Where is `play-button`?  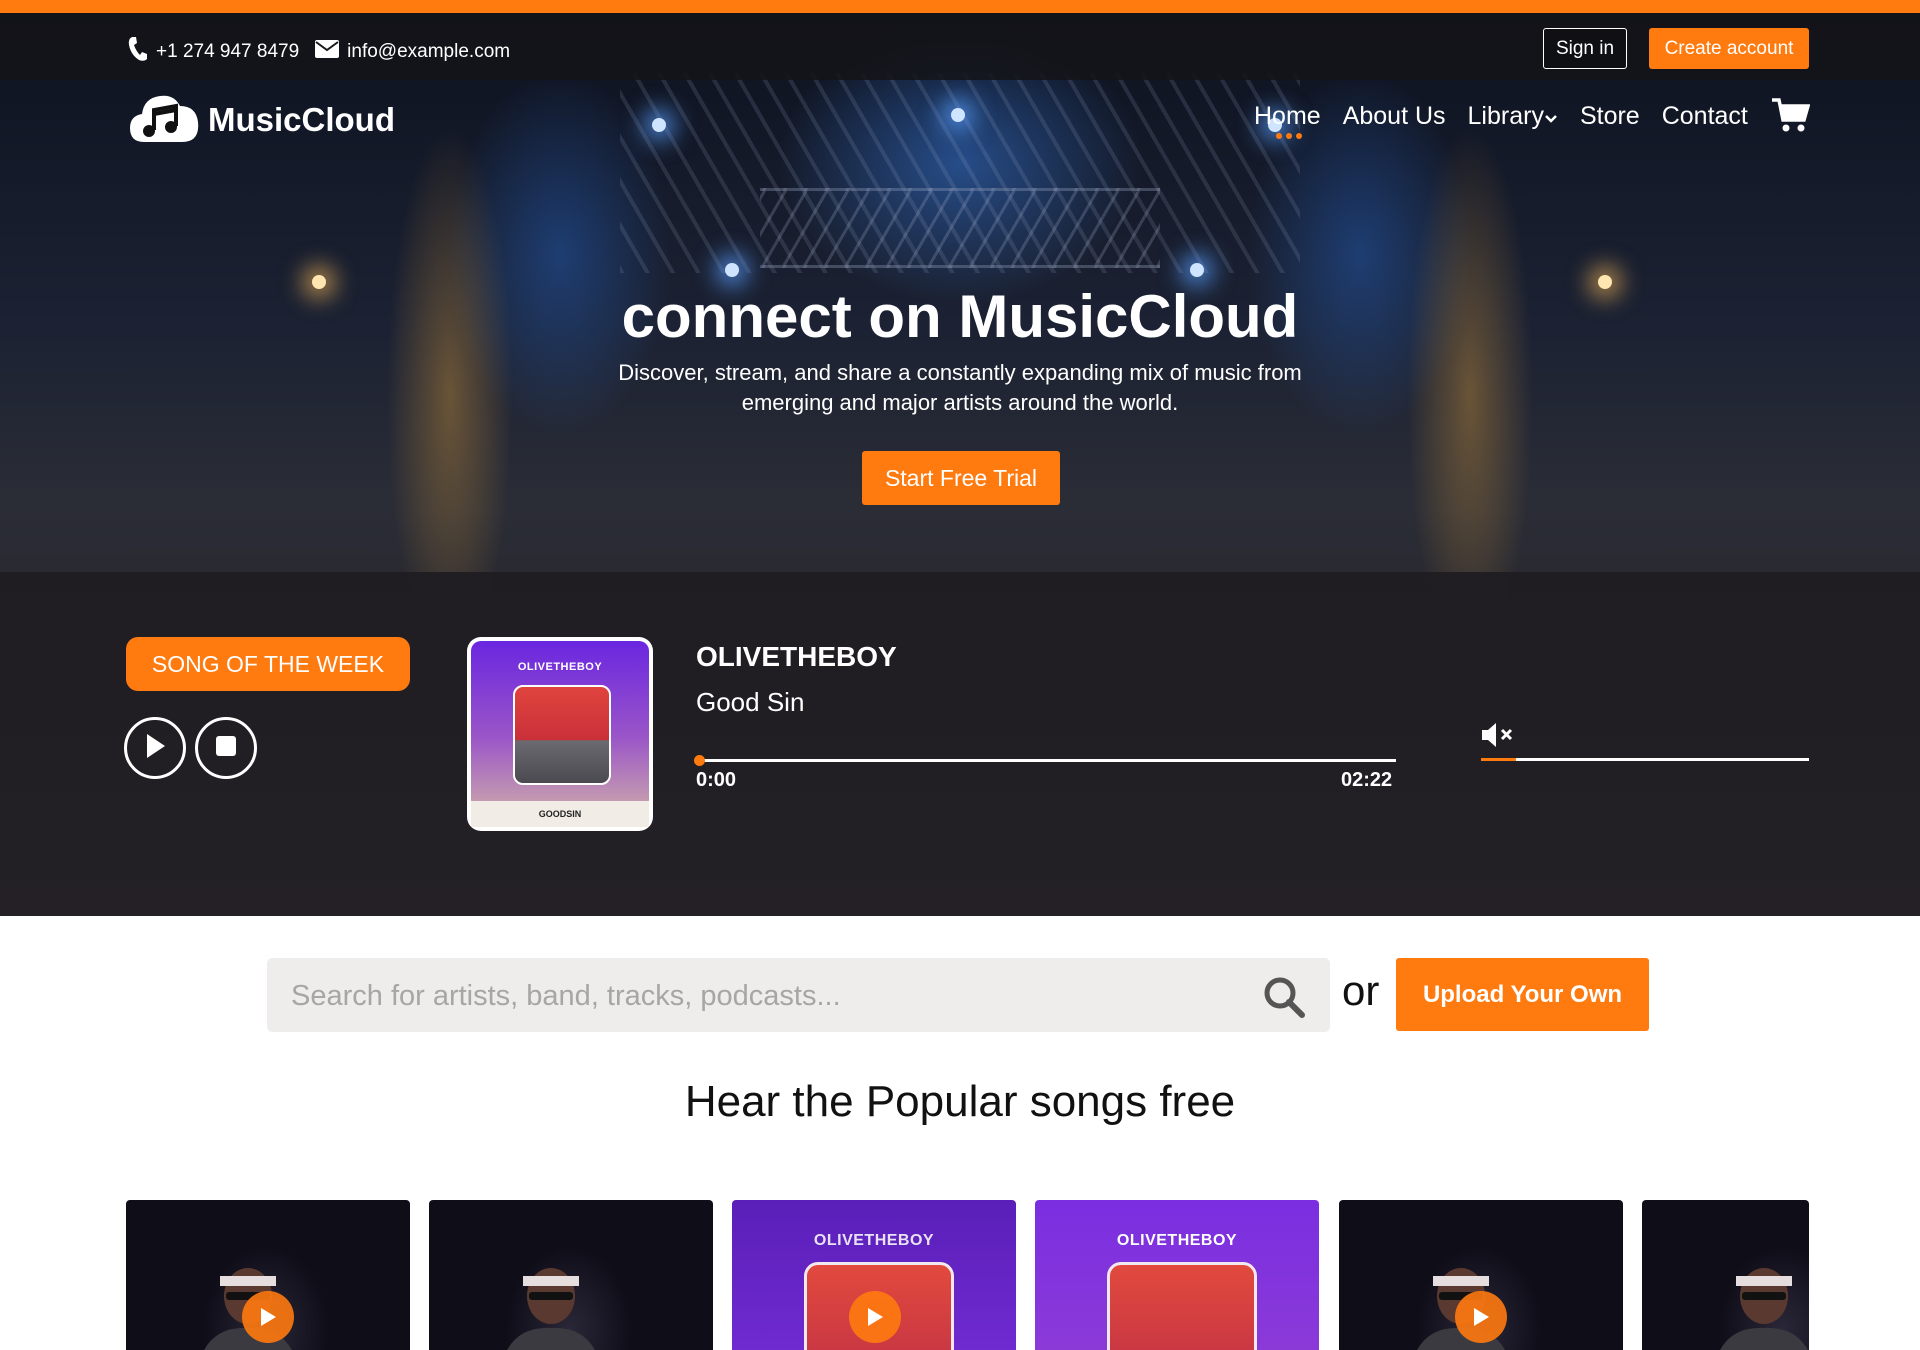 play-button is located at coordinates (155, 748).